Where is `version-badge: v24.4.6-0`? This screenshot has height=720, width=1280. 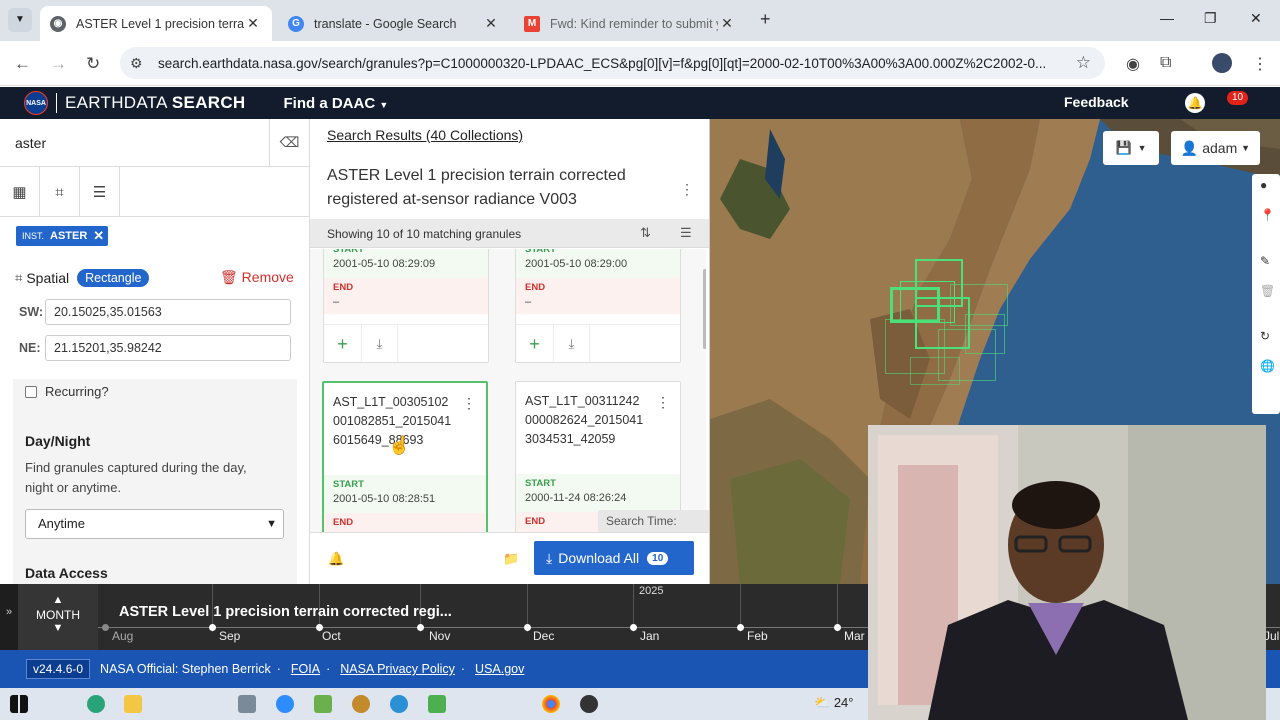
version-badge: v24.4.6-0 is located at coordinates (58, 669).